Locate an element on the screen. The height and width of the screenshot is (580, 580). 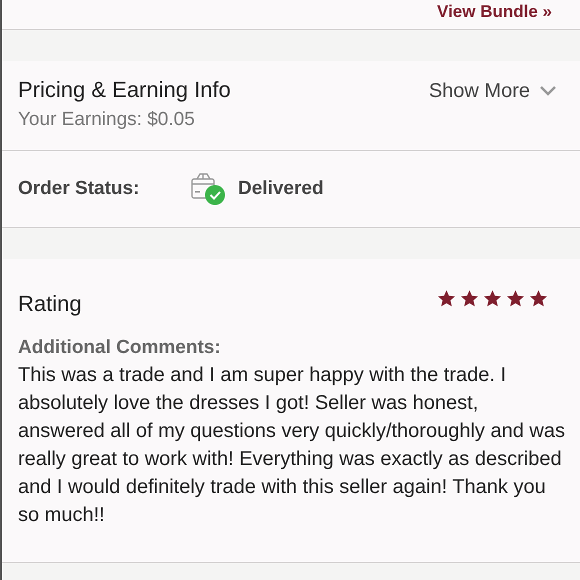
view-bundle-link: View Bundle » is located at coordinates (494, 12).